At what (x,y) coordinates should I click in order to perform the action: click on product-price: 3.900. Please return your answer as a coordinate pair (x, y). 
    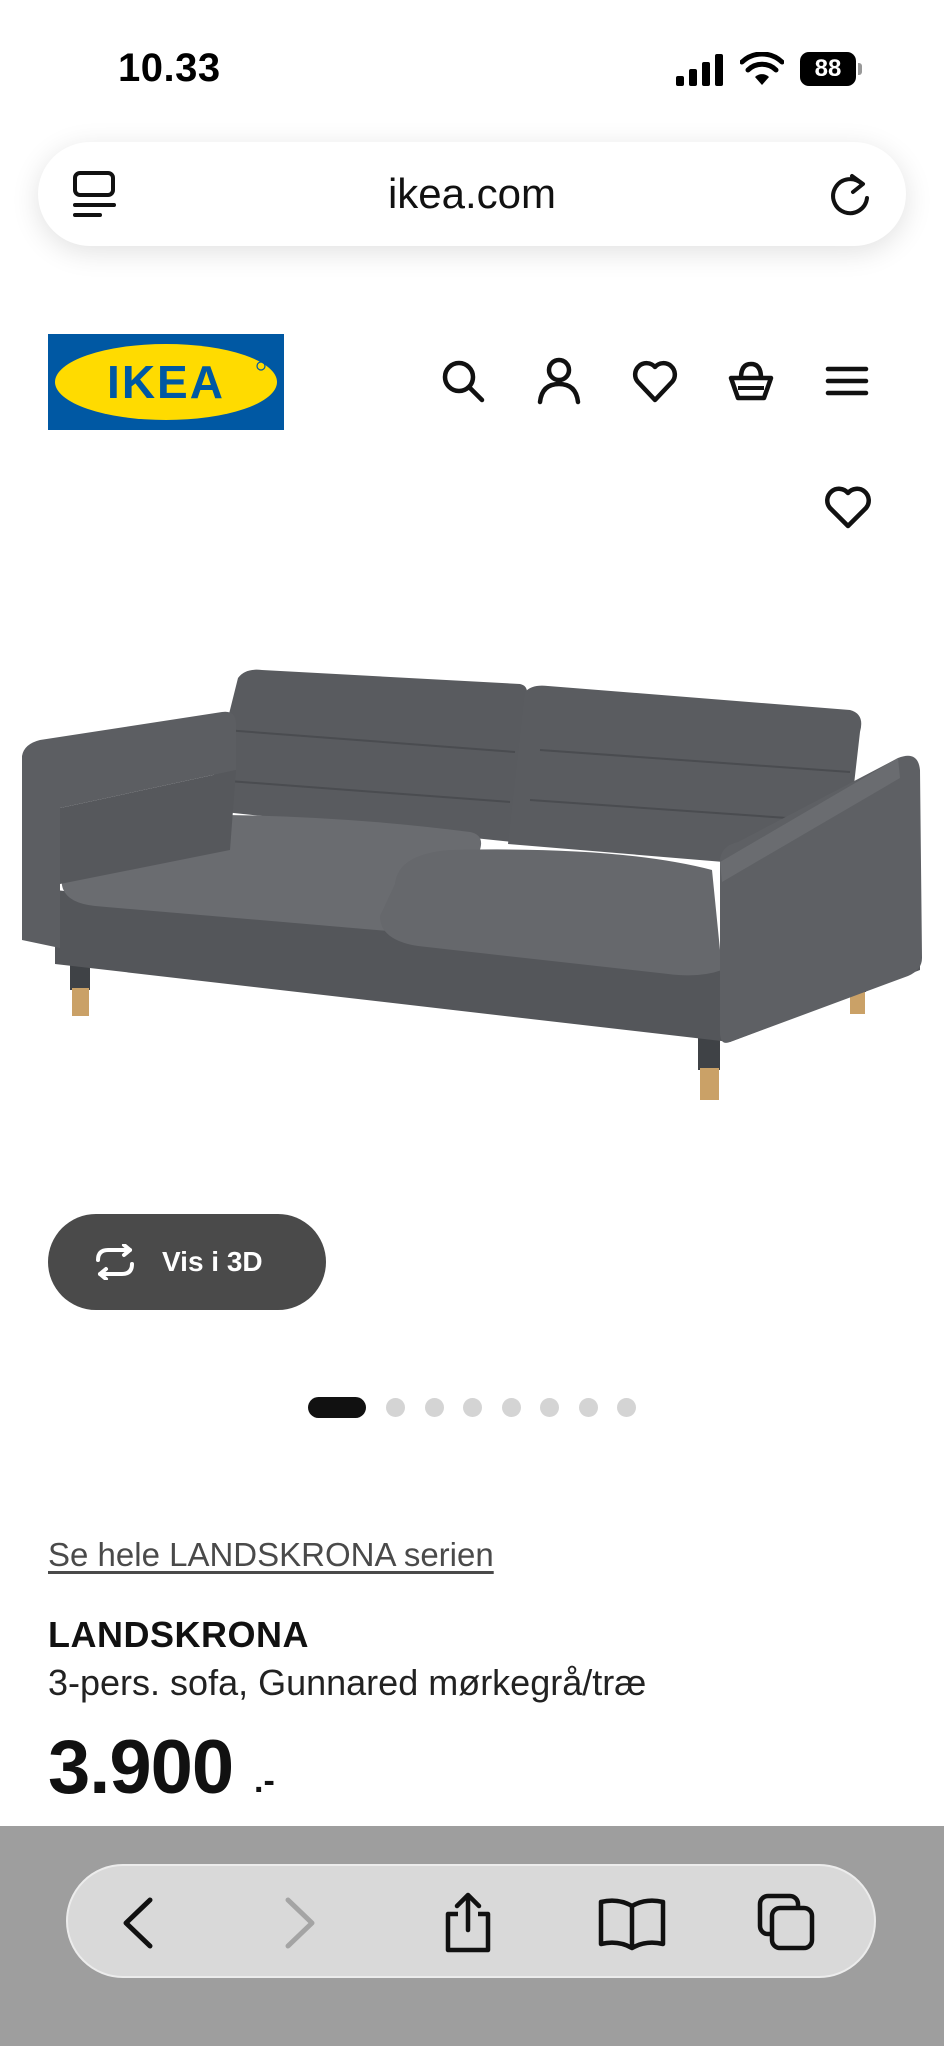
    Looking at the image, I should click on (141, 1767).